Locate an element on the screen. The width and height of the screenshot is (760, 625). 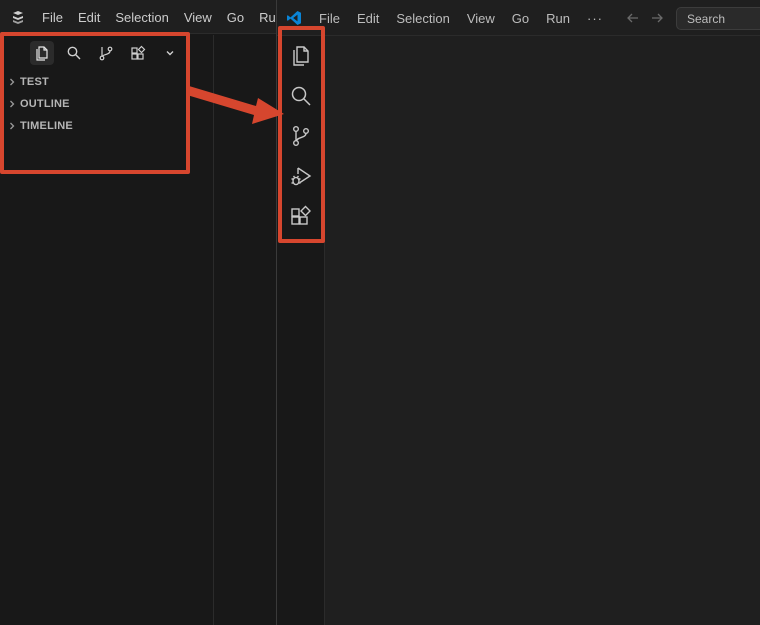
highlight-box-sidebar-icons is located at coordinates (95, 103).